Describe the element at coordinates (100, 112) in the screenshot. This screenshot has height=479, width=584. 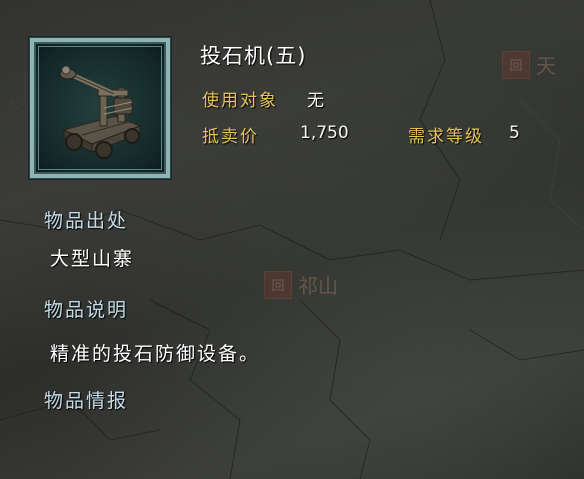
I see `catapult-icon` at that location.